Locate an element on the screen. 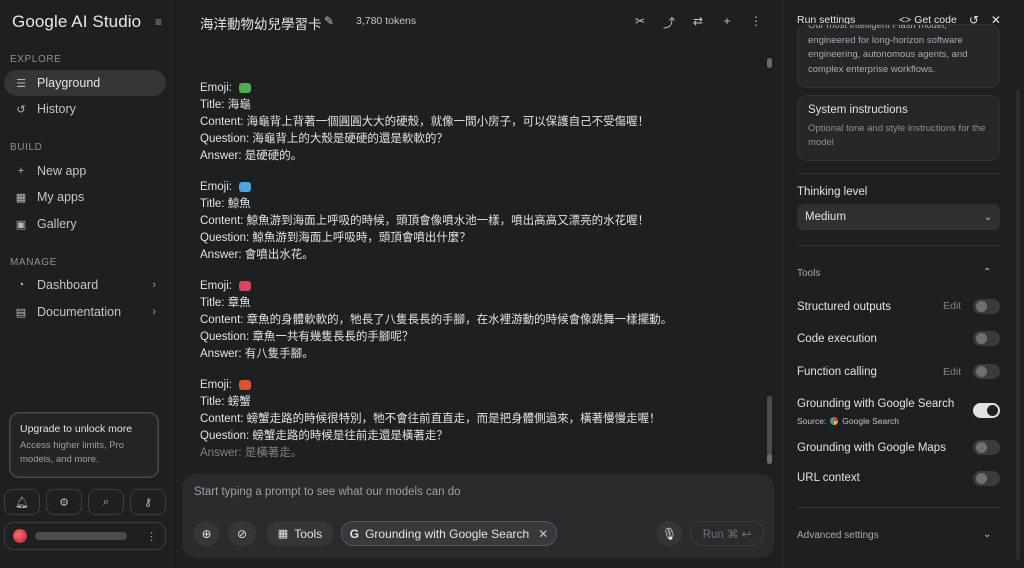 This screenshot has width=1024, height=568. sidebar-item-label: Dashboard is located at coordinates (68, 285).